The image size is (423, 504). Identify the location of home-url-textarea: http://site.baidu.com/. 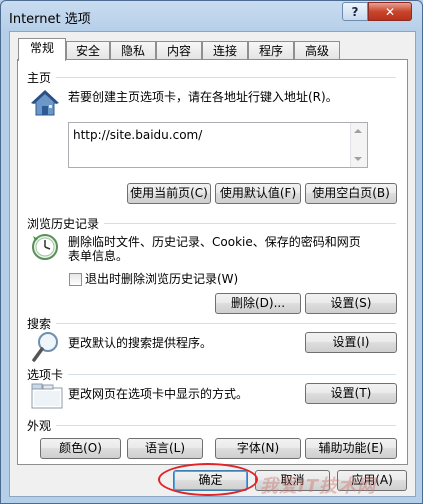
(218, 145).